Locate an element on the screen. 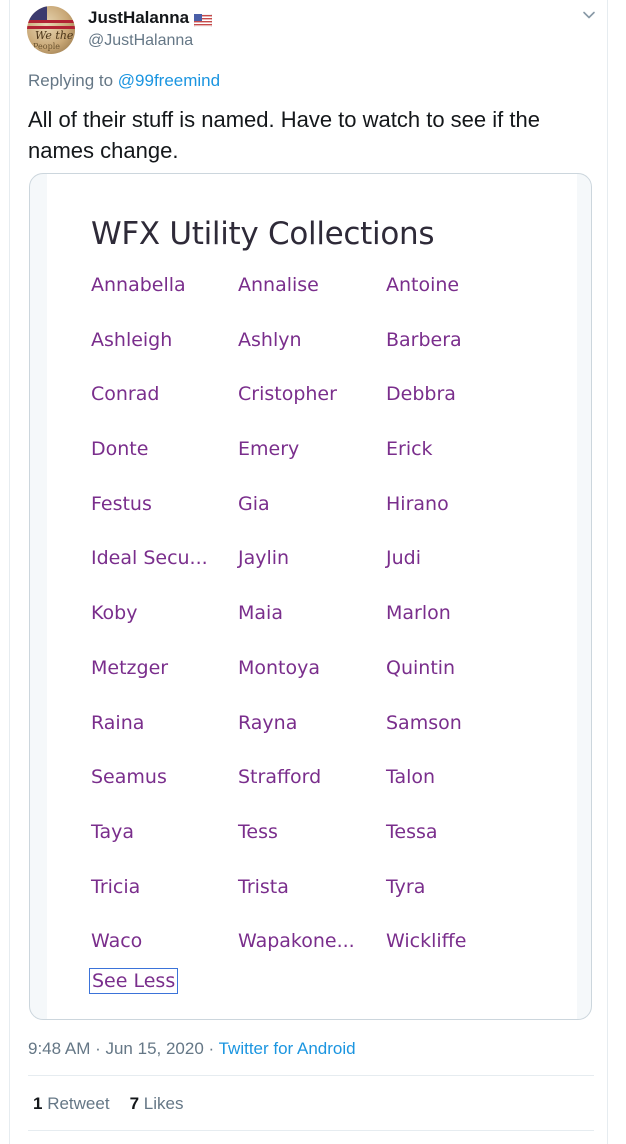 This screenshot has width=626, height=1144. collection-name: Judi is located at coordinates (403, 558).